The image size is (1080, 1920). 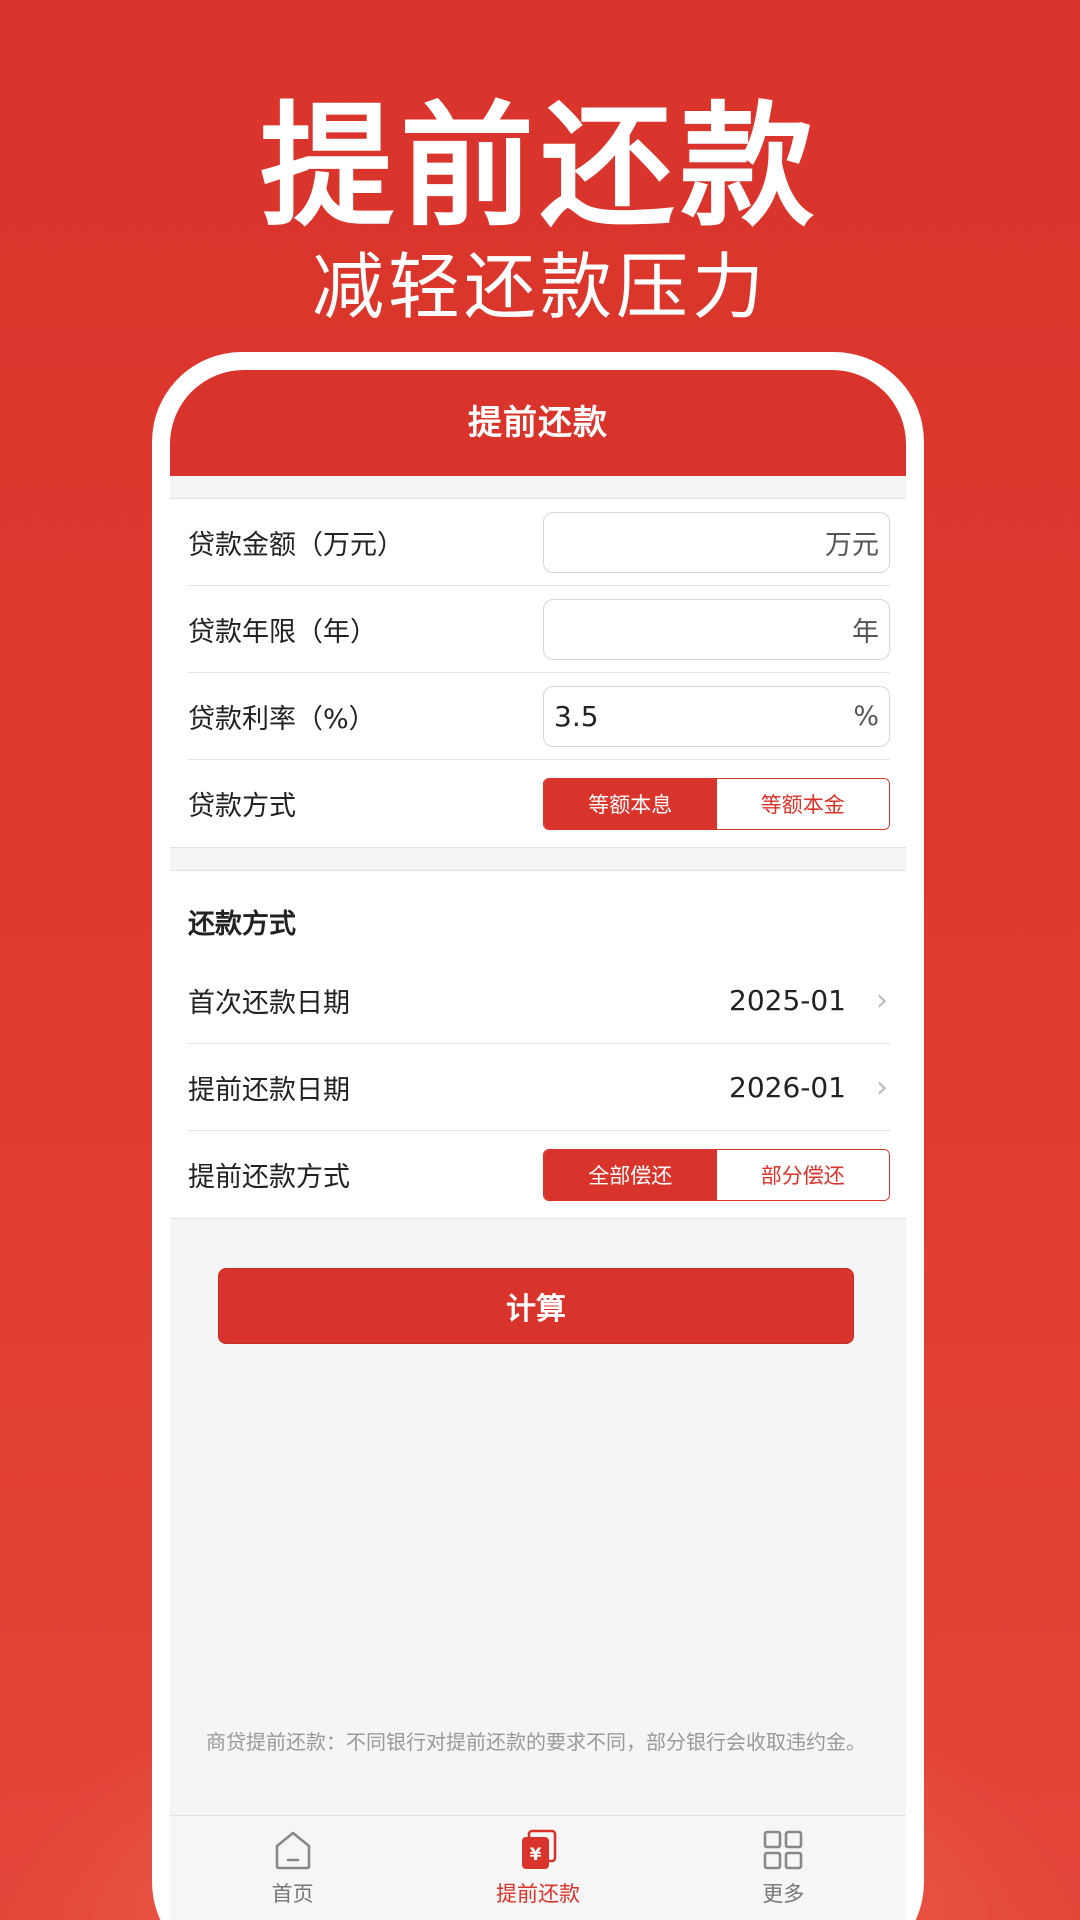 What do you see at coordinates (630, 1174) in the screenshot?
I see `prepay-method-option-full: 全部偿还` at bounding box center [630, 1174].